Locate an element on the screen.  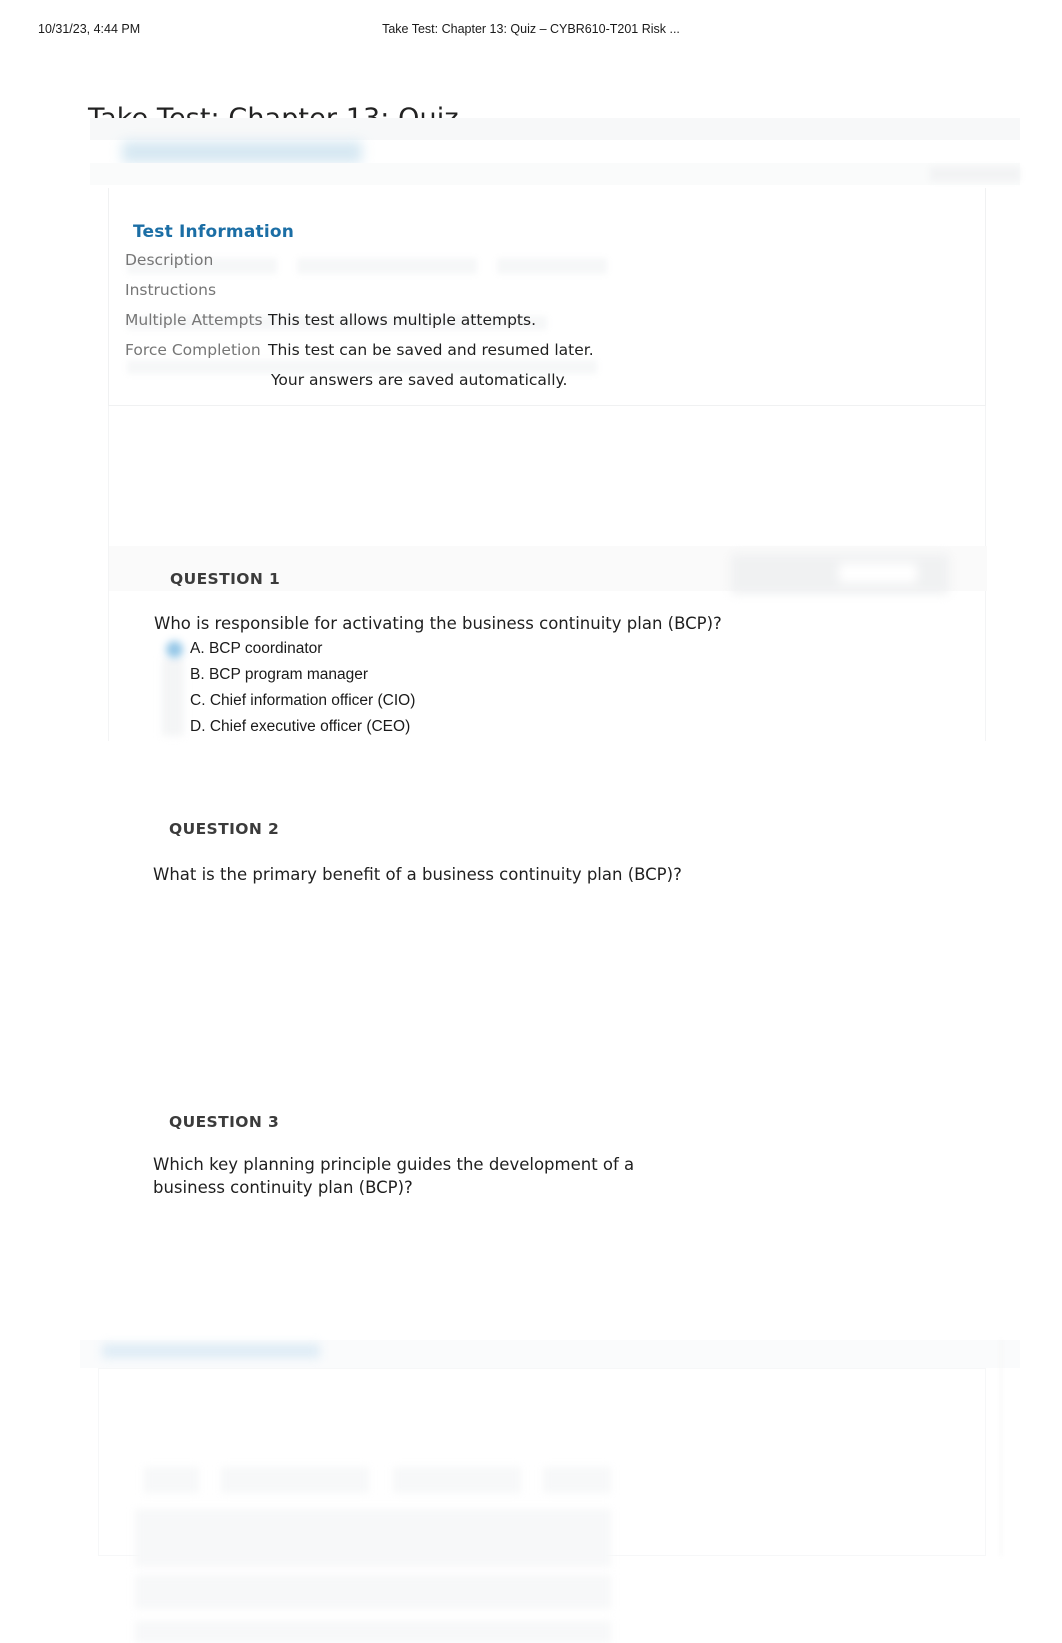
info-value: This test allows multiple attempts. is located at coordinates (402, 320).